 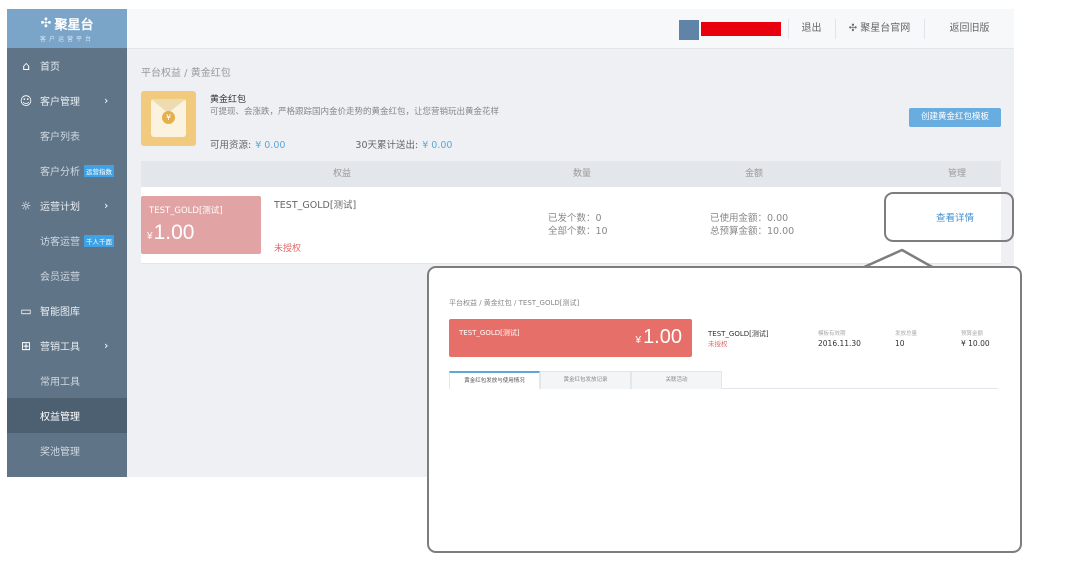 I want to click on validity-value: 2016.11.30, so click(x=839, y=343).